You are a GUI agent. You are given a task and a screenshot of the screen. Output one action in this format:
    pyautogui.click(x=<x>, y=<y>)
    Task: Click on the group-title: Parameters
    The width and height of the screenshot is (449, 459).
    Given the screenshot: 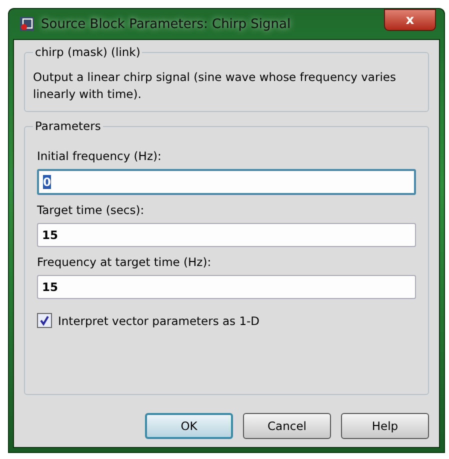 What is the action you would take?
    pyautogui.click(x=68, y=126)
    